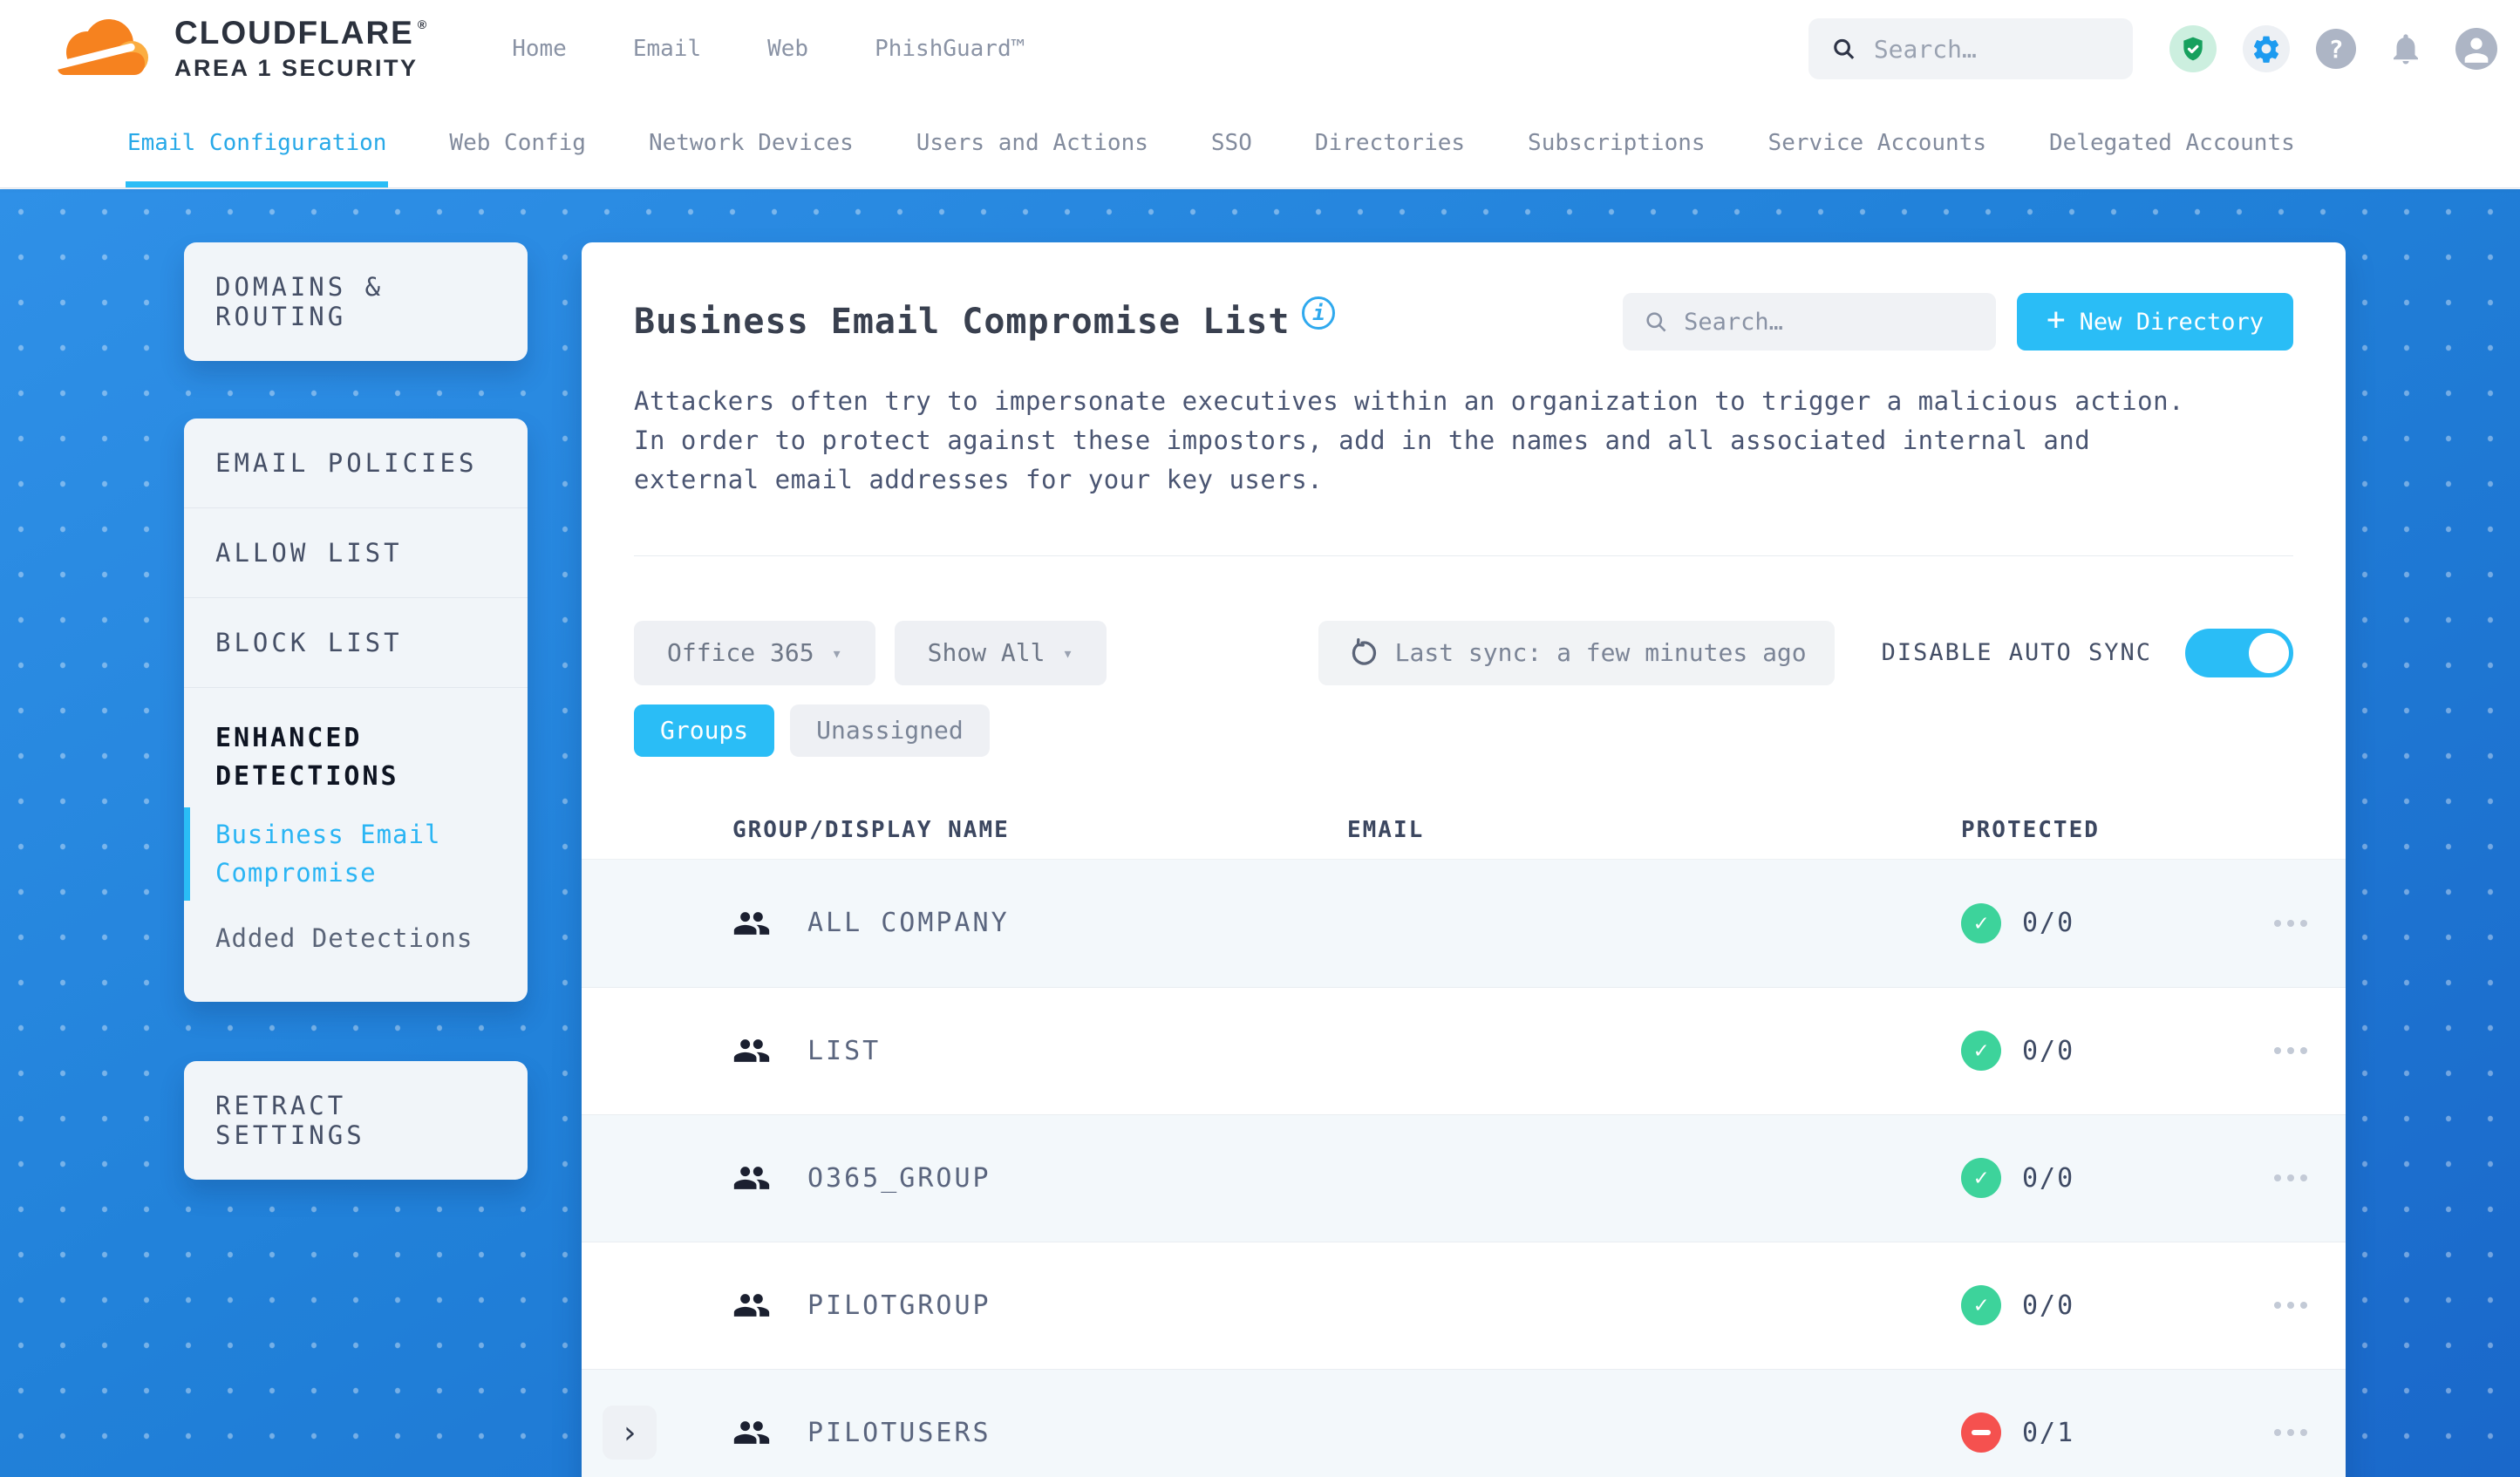 The width and height of the screenshot is (2520, 1477). Describe the element at coordinates (871, 830) in the screenshot. I see `column-header-name: GROUP/DISPLAY NAME` at that location.